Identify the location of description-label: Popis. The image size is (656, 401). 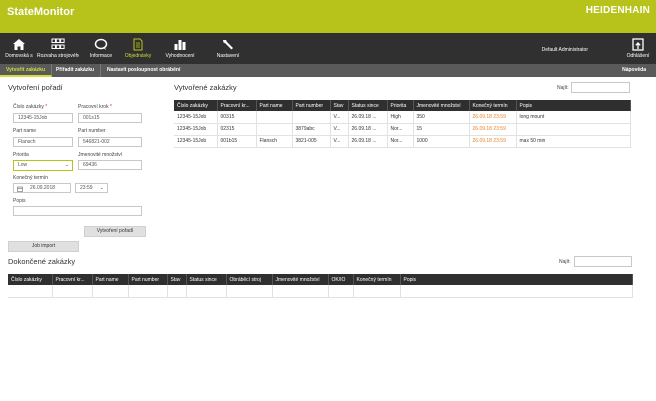
(19, 201).